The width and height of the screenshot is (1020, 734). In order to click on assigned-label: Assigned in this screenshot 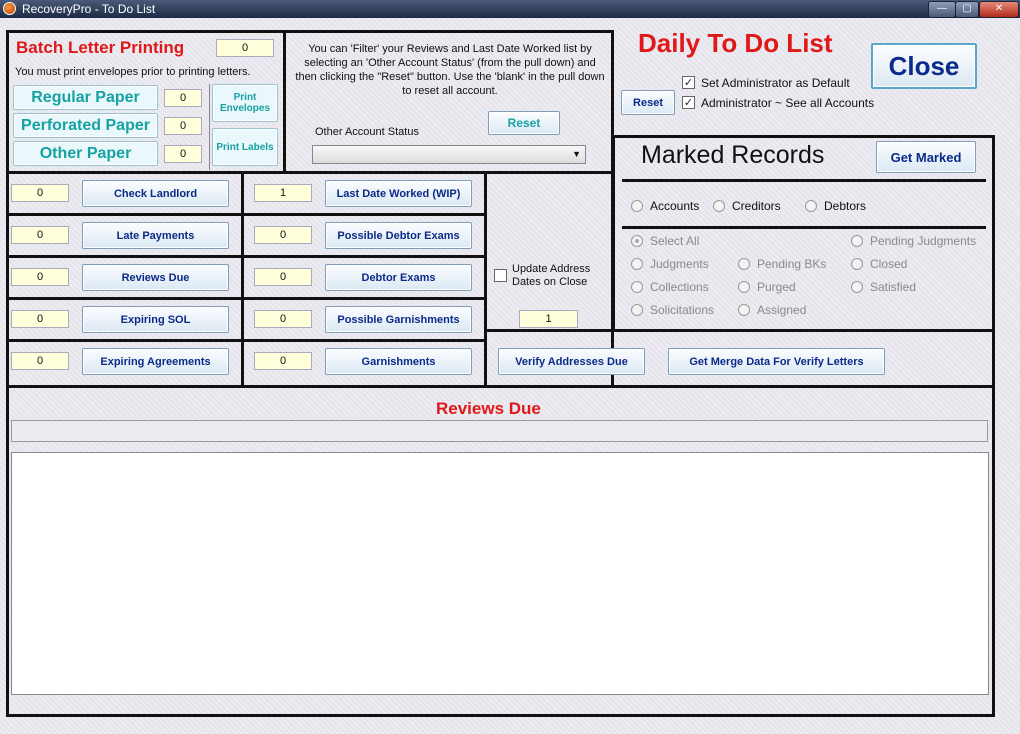, I will do `click(782, 310)`.